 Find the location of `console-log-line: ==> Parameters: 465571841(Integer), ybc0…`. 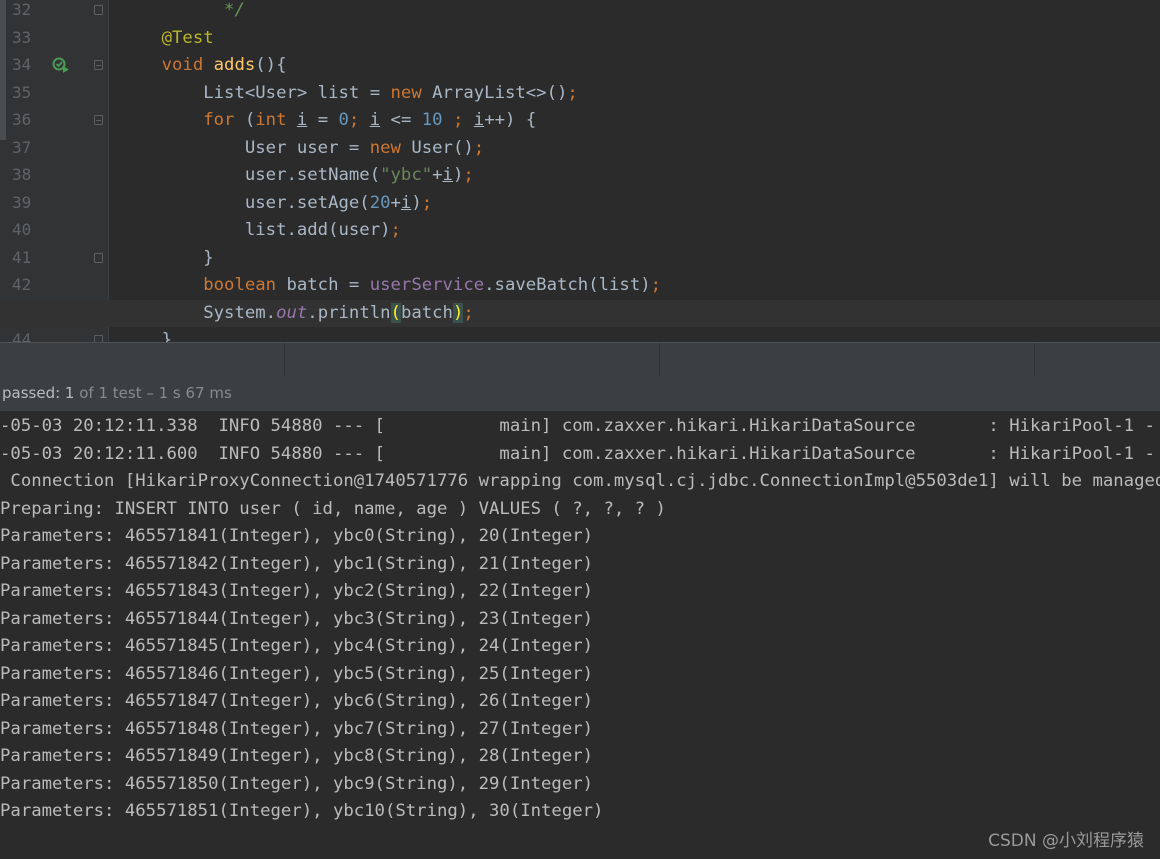

console-log-line: ==> Parameters: 465571841(Integer), ybc0… is located at coordinates (297, 536).